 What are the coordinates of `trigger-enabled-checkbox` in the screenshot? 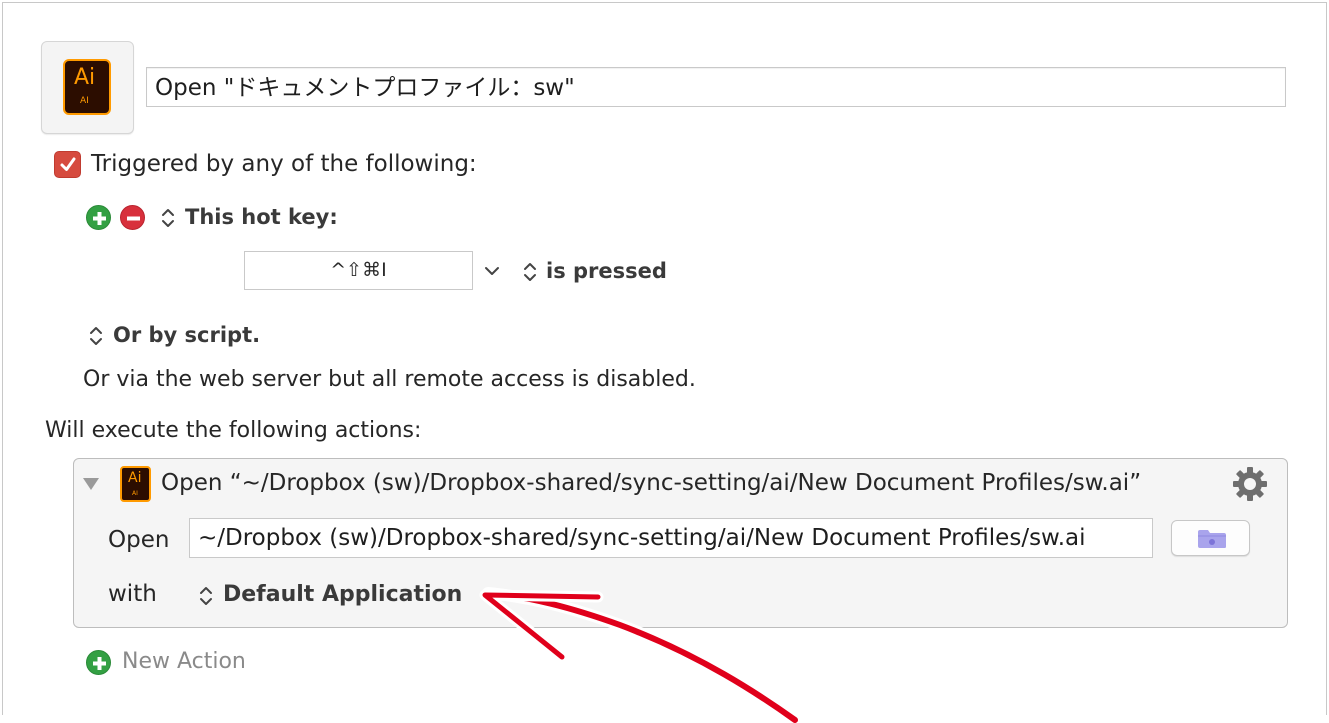 It's located at (67, 164).